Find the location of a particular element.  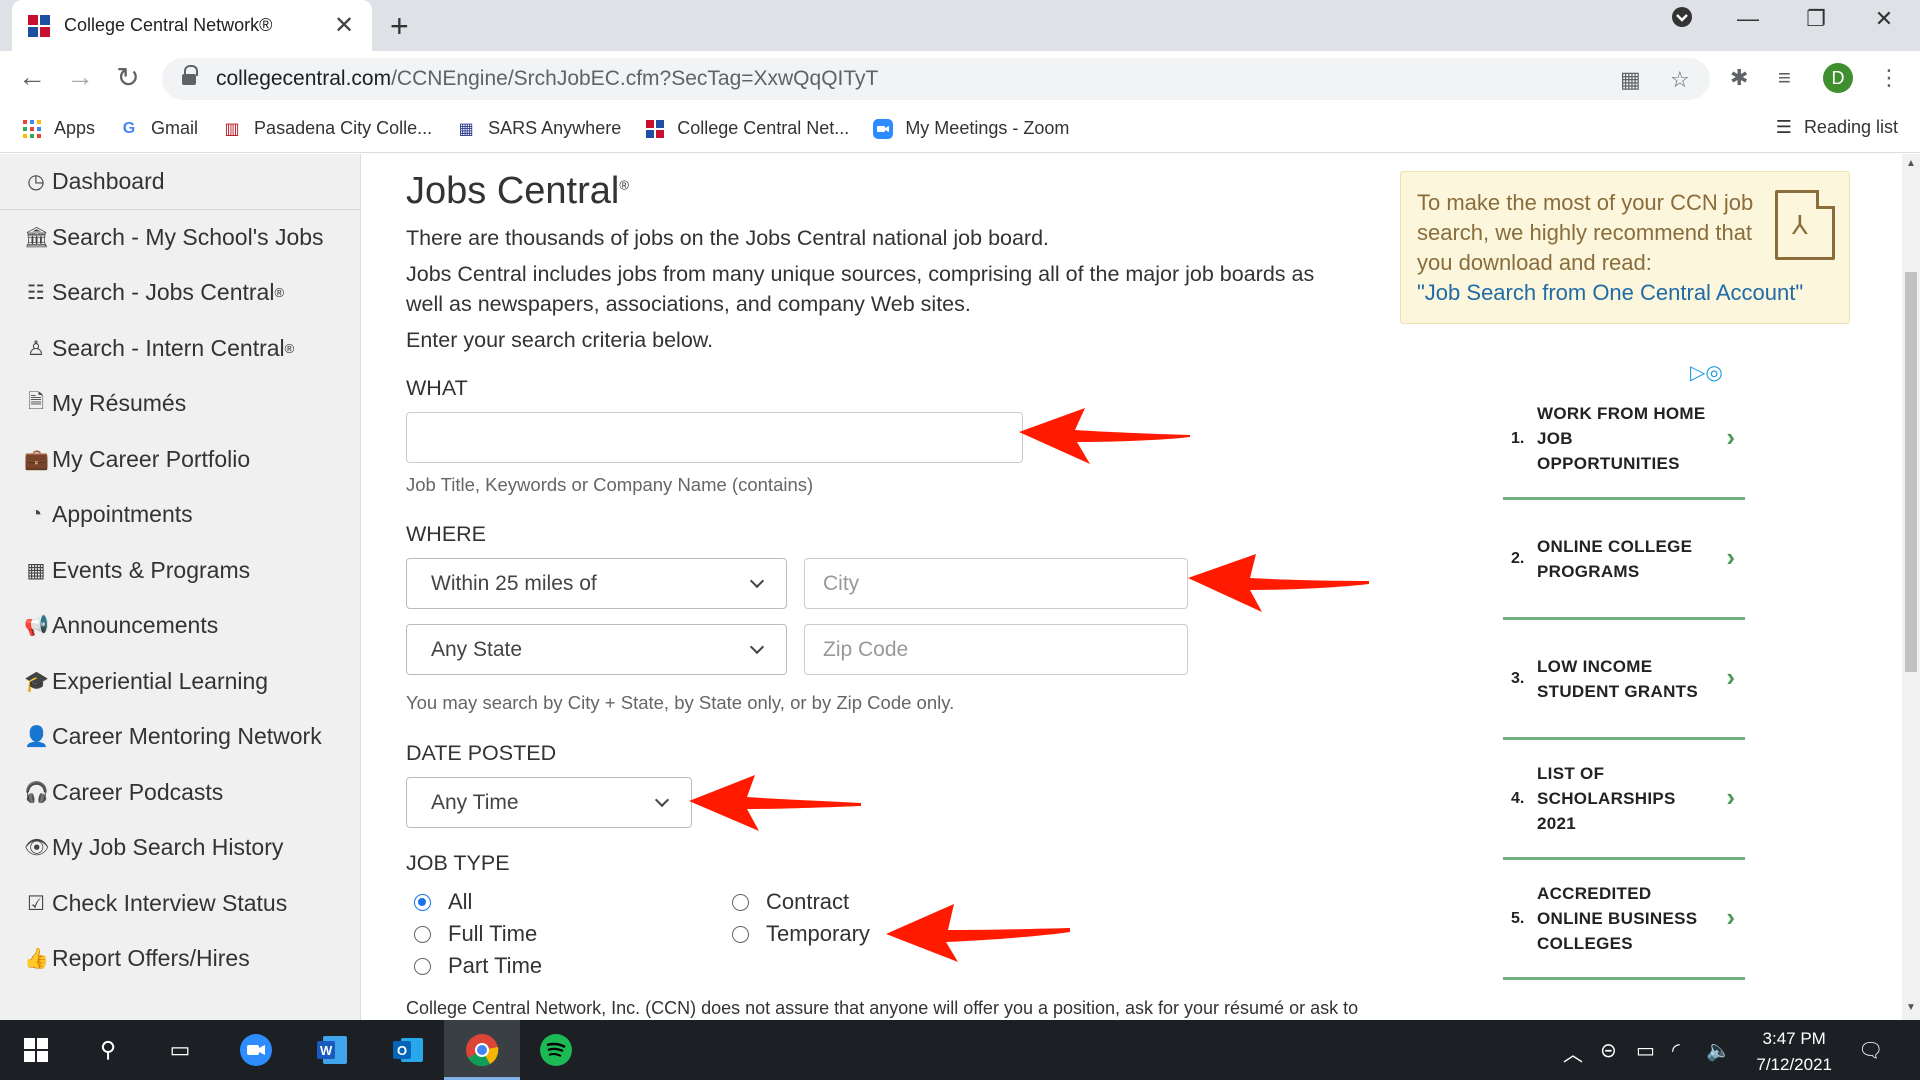

profile-avatar: D is located at coordinates (1838, 78).